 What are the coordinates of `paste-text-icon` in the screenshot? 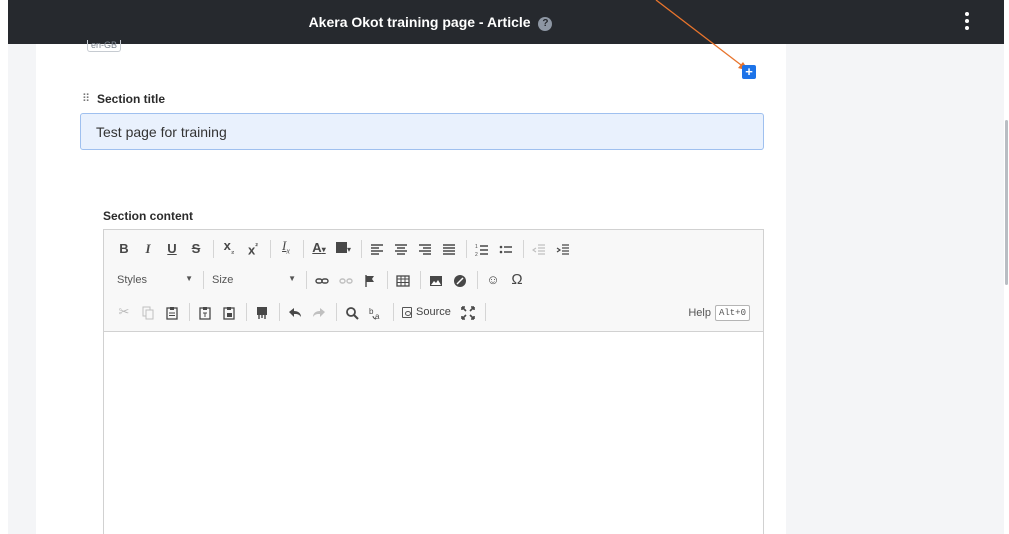 It's located at (205, 312).